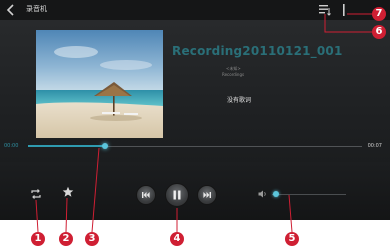  I want to click on more-vert-icon, so click(344, 10).